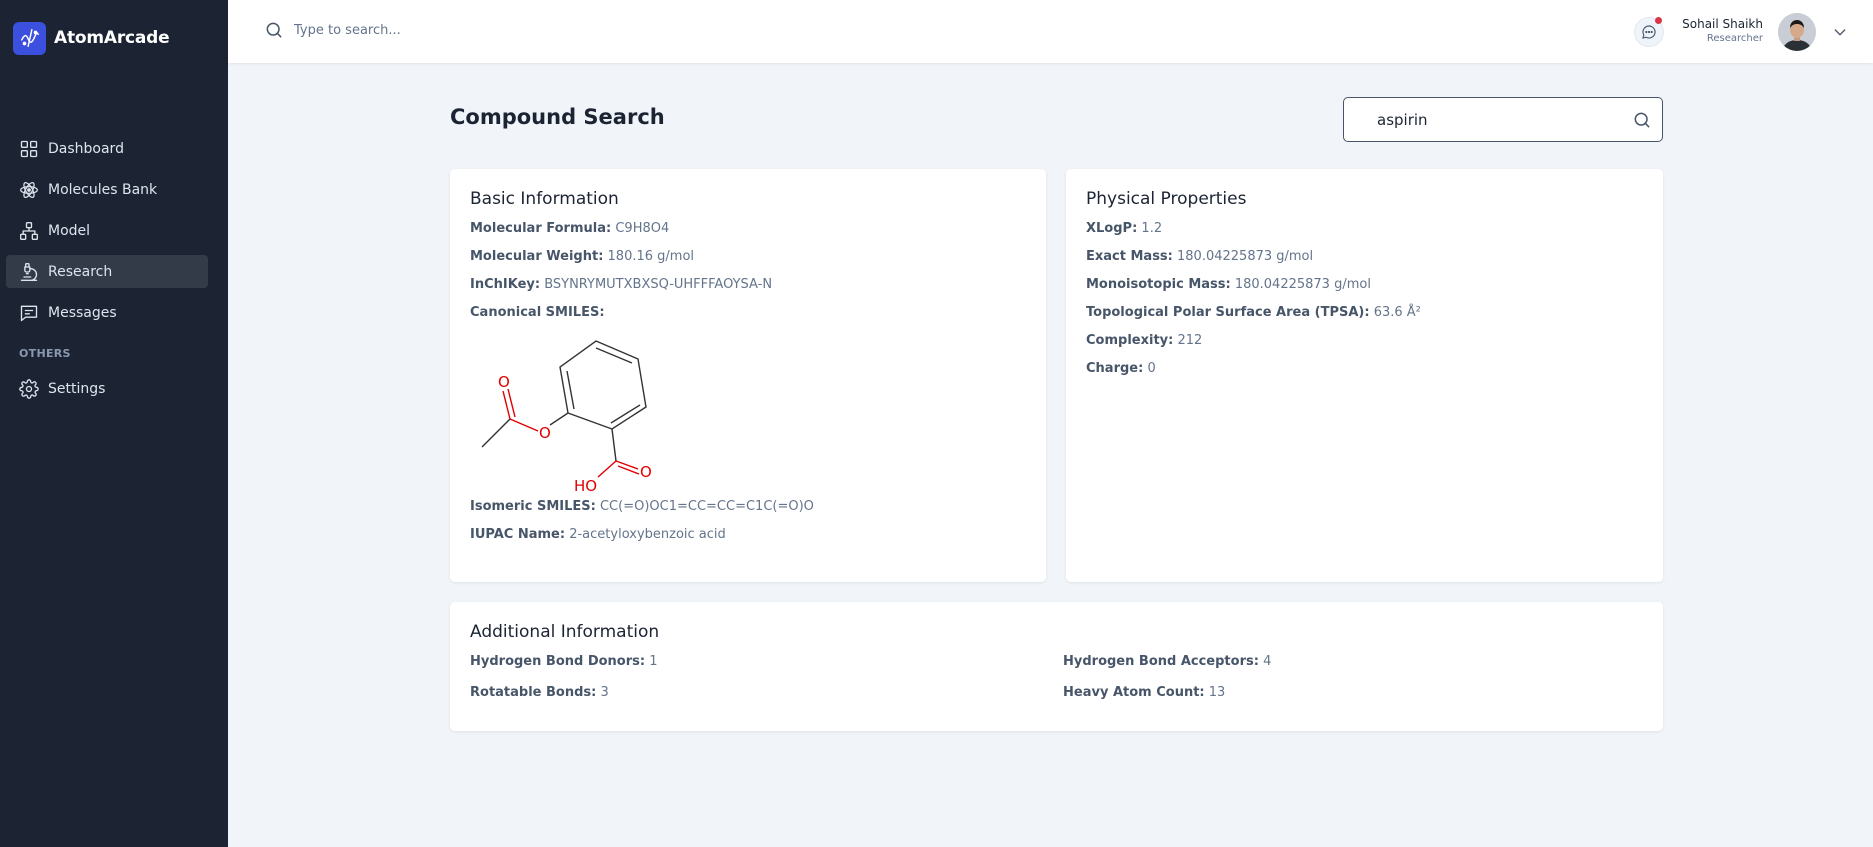 The width and height of the screenshot is (1873, 847). I want to click on user-info: Sohail Shaikh Researcher, so click(1722, 30).